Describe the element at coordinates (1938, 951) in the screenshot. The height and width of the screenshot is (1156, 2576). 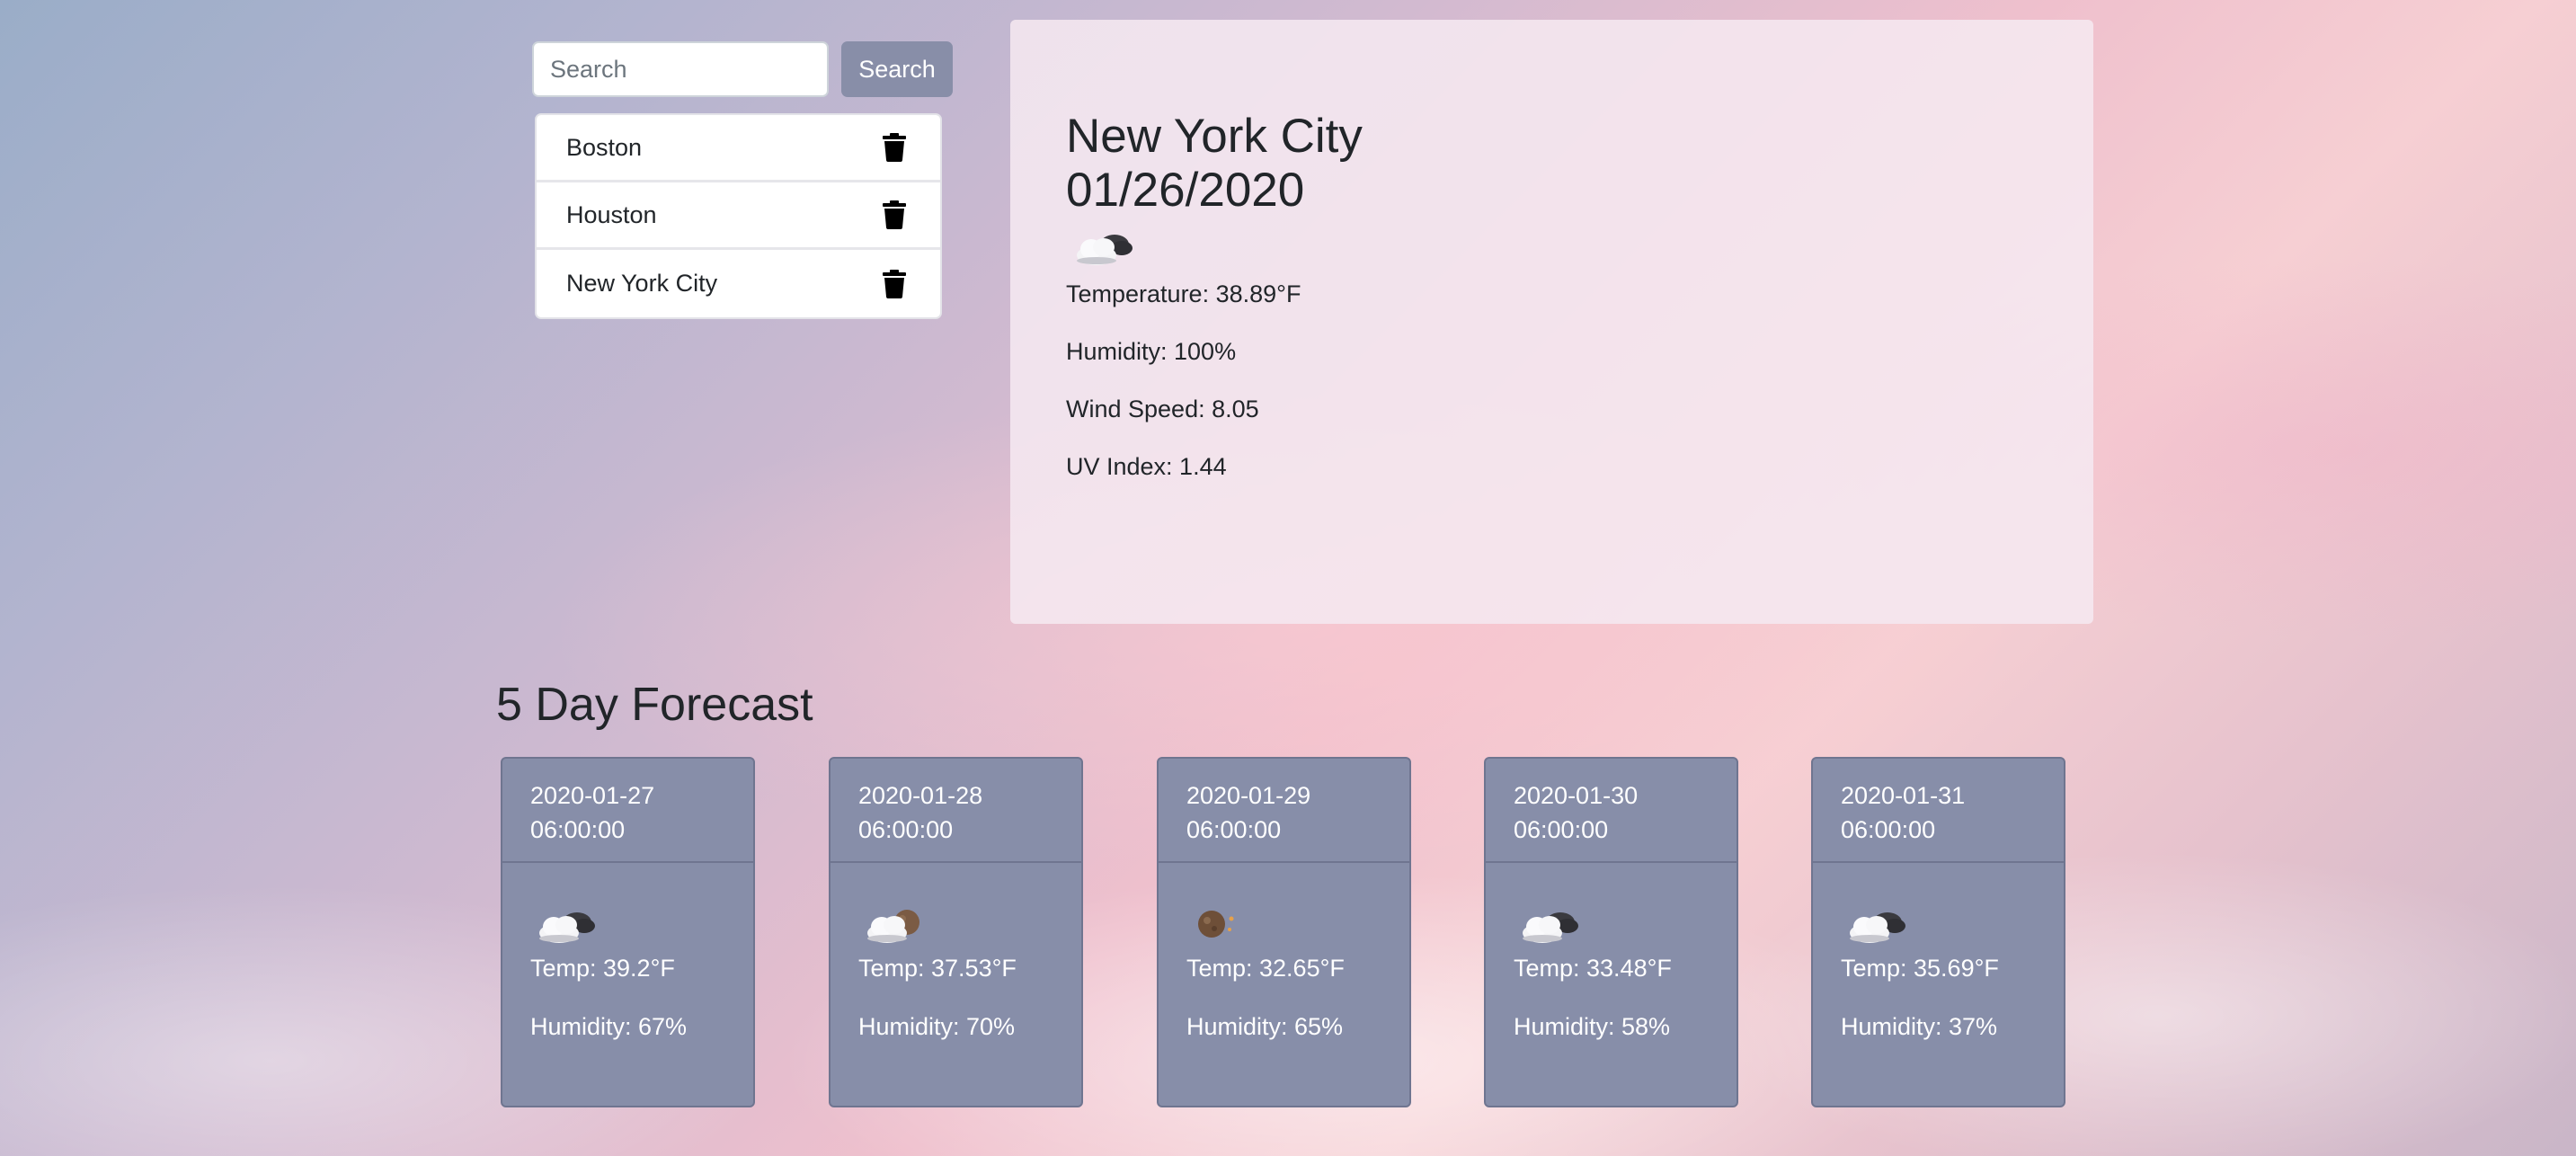
I see `forecast-card-body: Temp: 35.69°F Humidity: 37%` at that location.